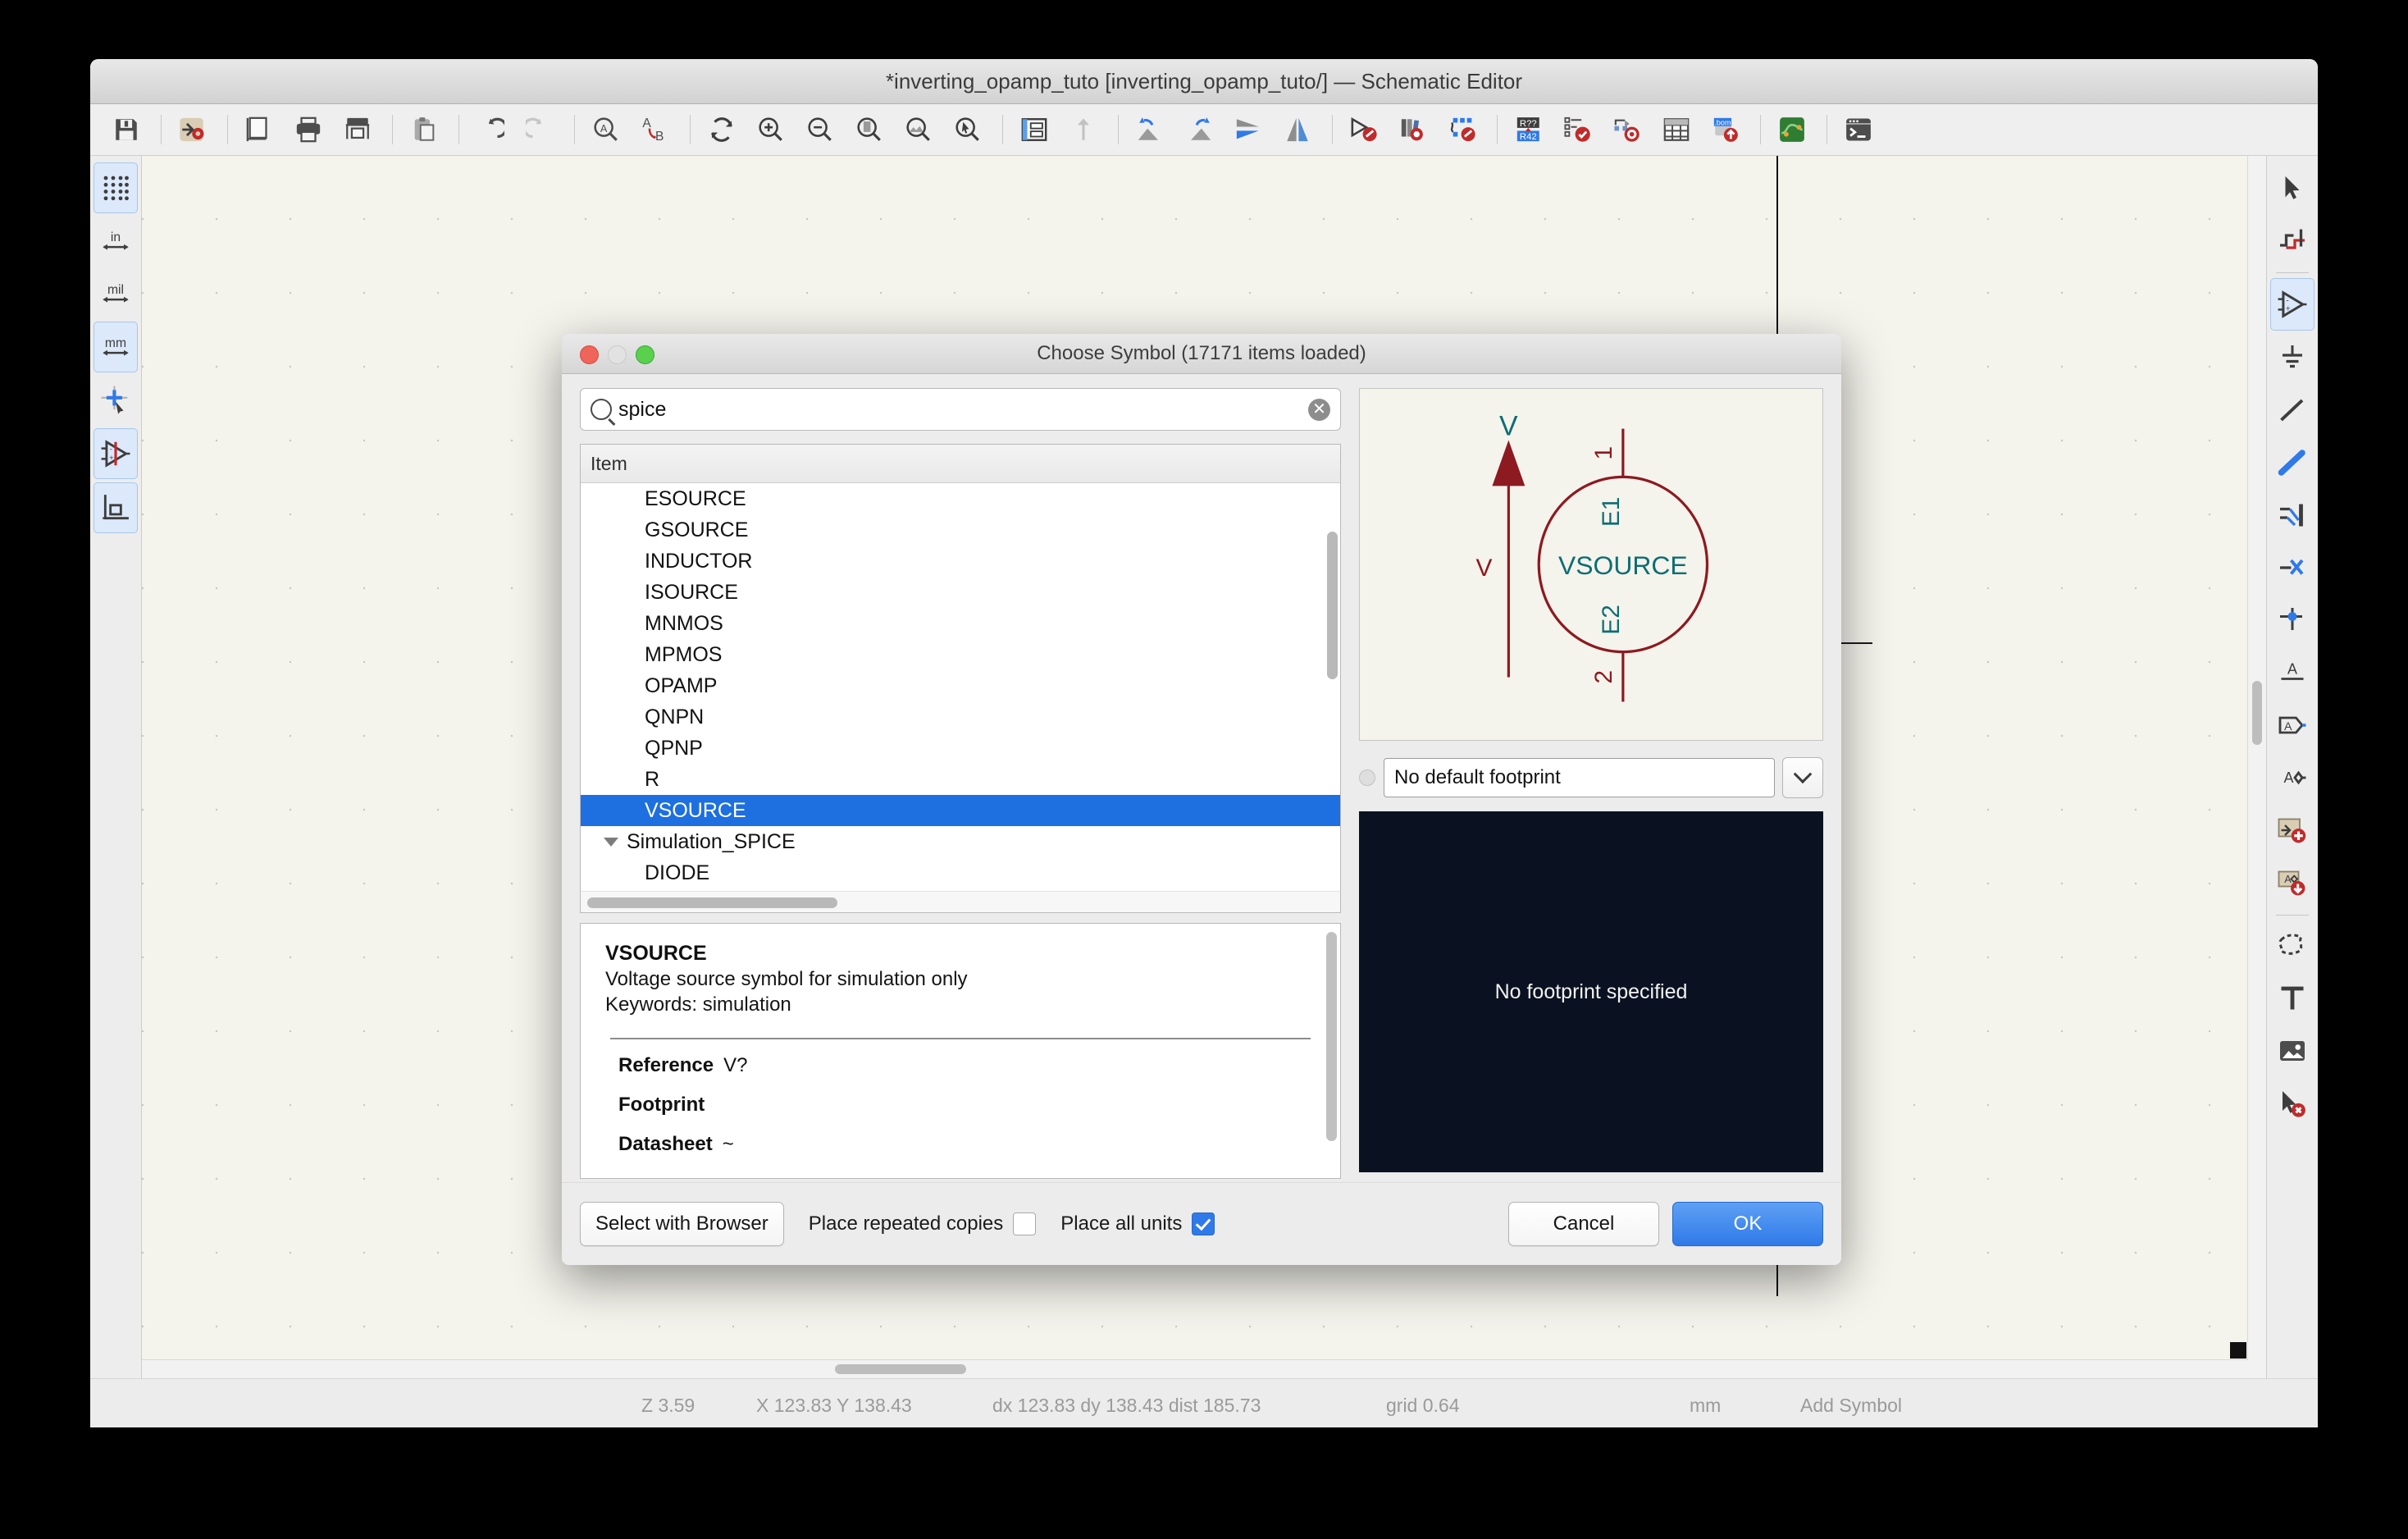 The width and height of the screenshot is (2408, 1539). What do you see at coordinates (820, 129) in the screenshot?
I see `zoom-out-button` at bounding box center [820, 129].